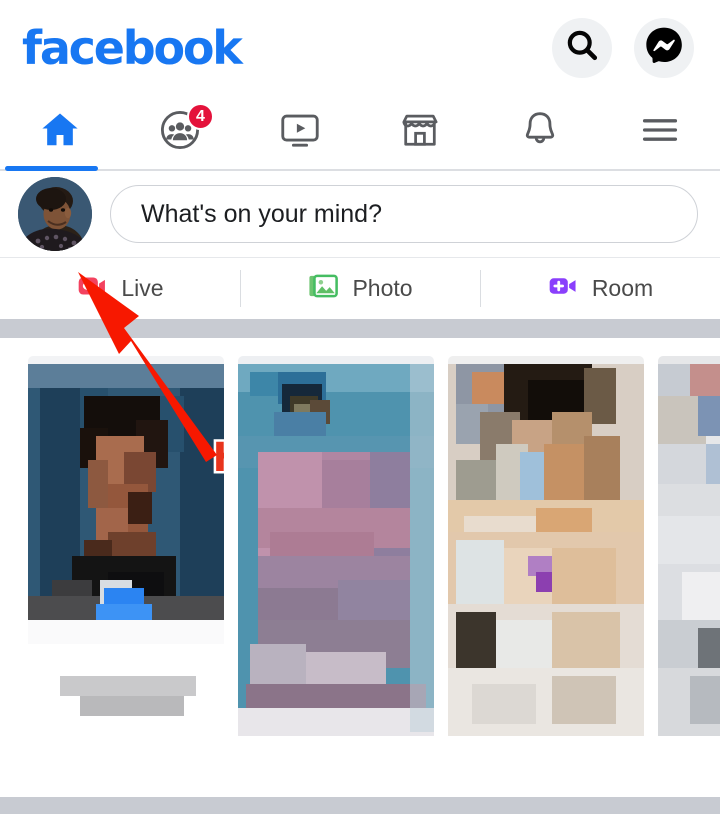 The image size is (720, 814). I want to click on friends-request-badge: 4, so click(200, 116).